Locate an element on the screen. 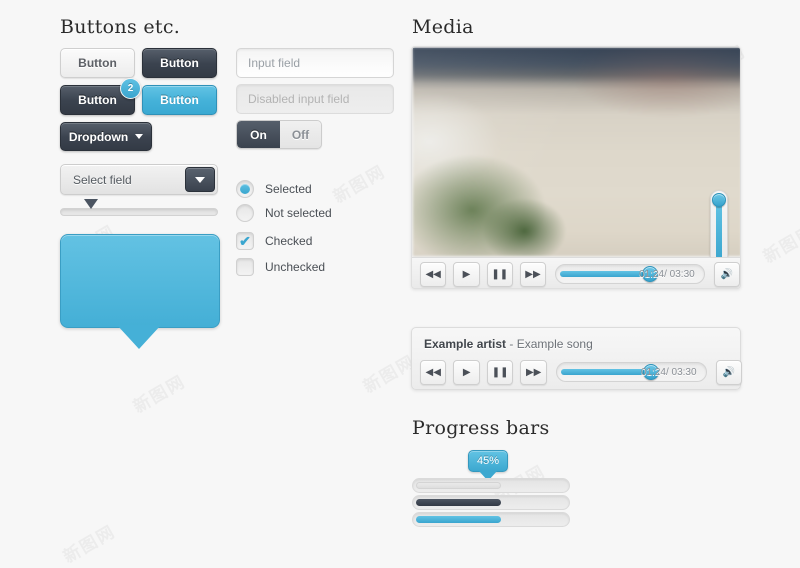 Image resolution: width=800 pixels, height=568 pixels. blue-button: Button is located at coordinates (179, 100).